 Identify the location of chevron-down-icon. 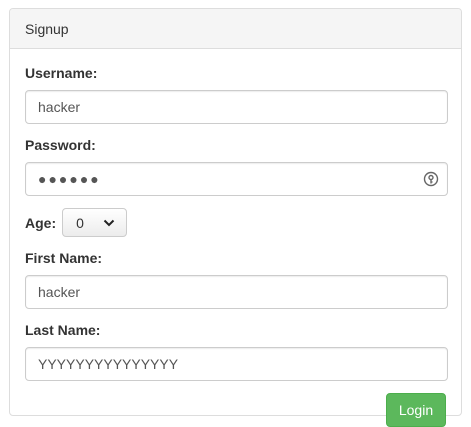
(109, 223).